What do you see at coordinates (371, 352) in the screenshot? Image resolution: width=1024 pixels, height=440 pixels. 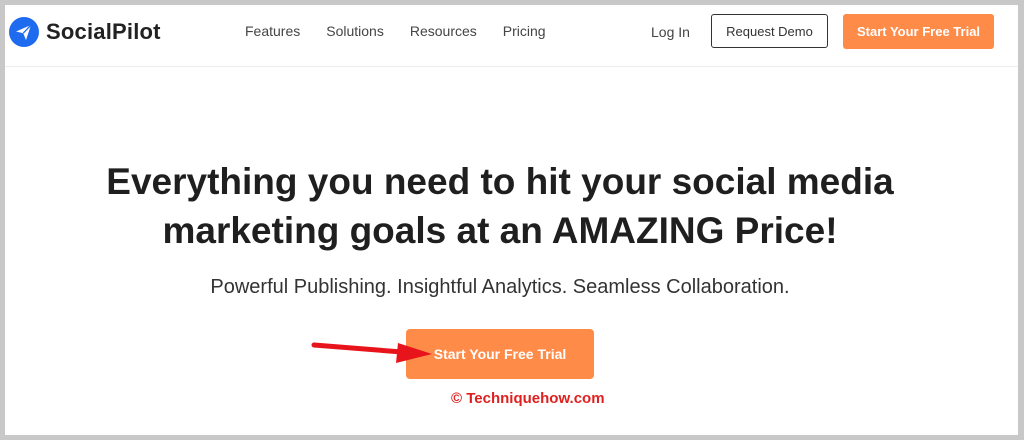 I see `red-arrow-annotation-icon` at bounding box center [371, 352].